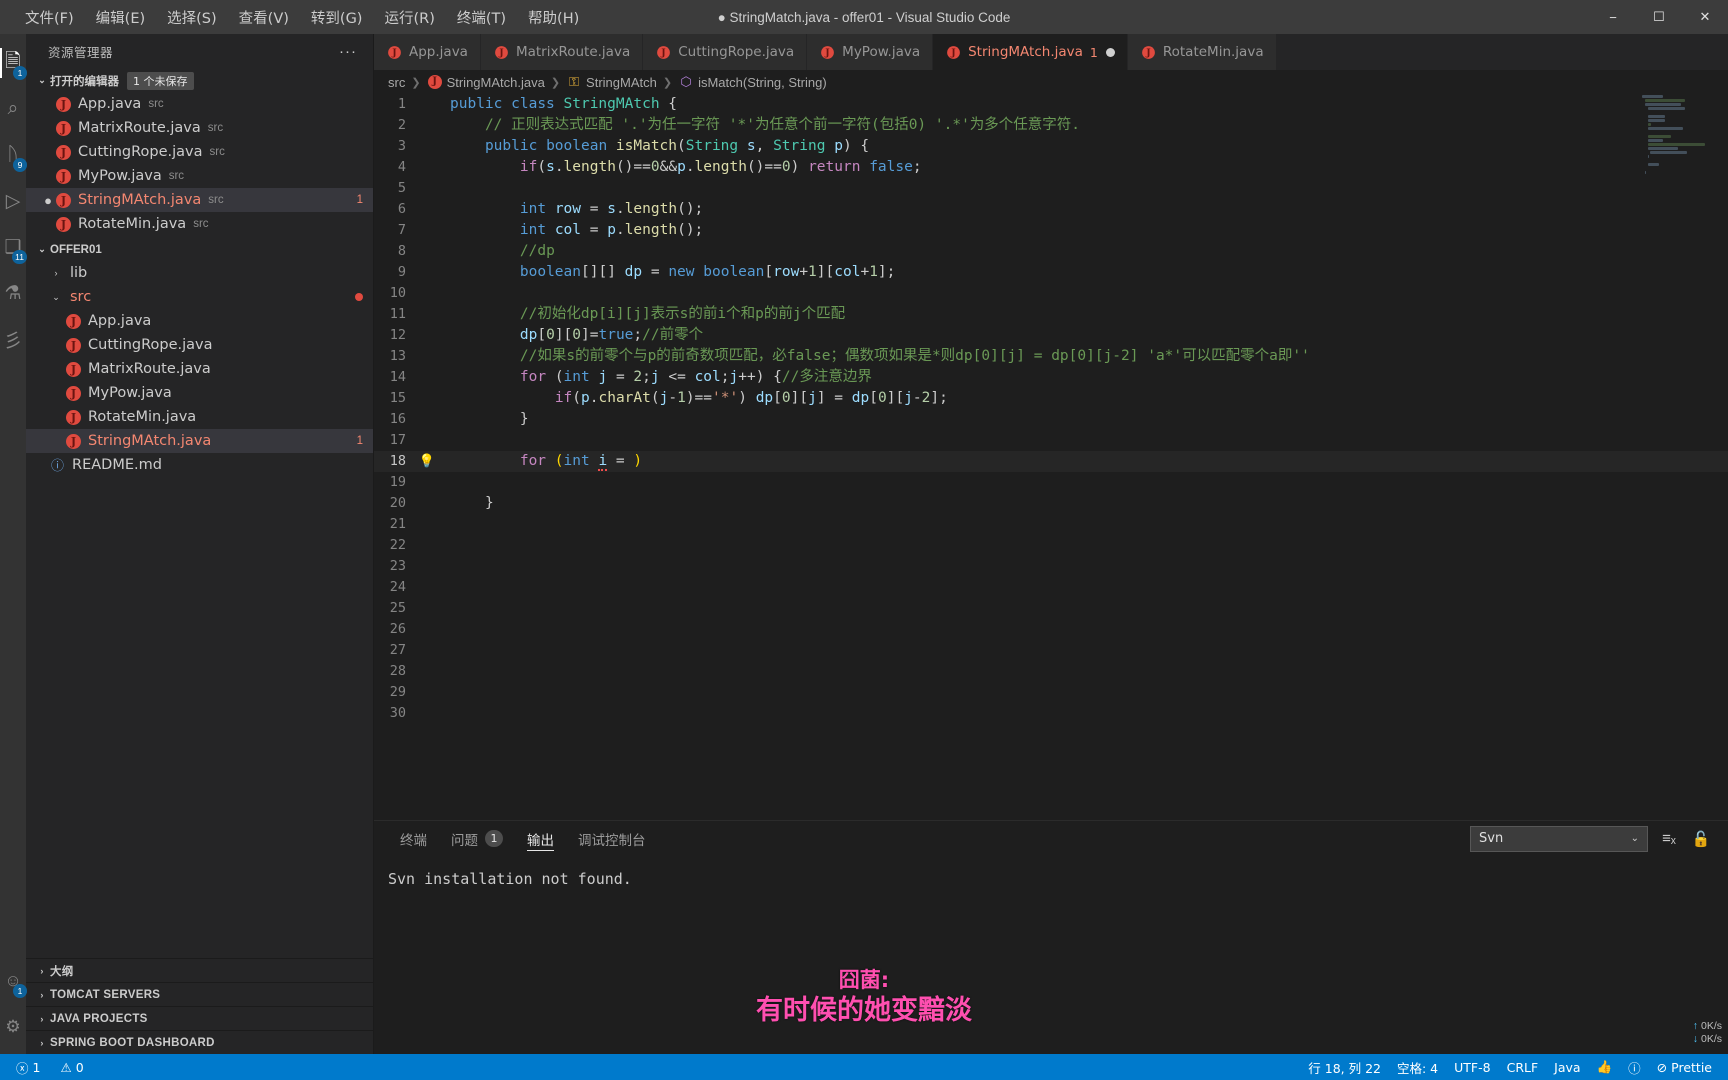 Image resolution: width=1728 pixels, height=1080 pixels. I want to click on sidebar-section-outline: › 大纲, so click(199, 970).